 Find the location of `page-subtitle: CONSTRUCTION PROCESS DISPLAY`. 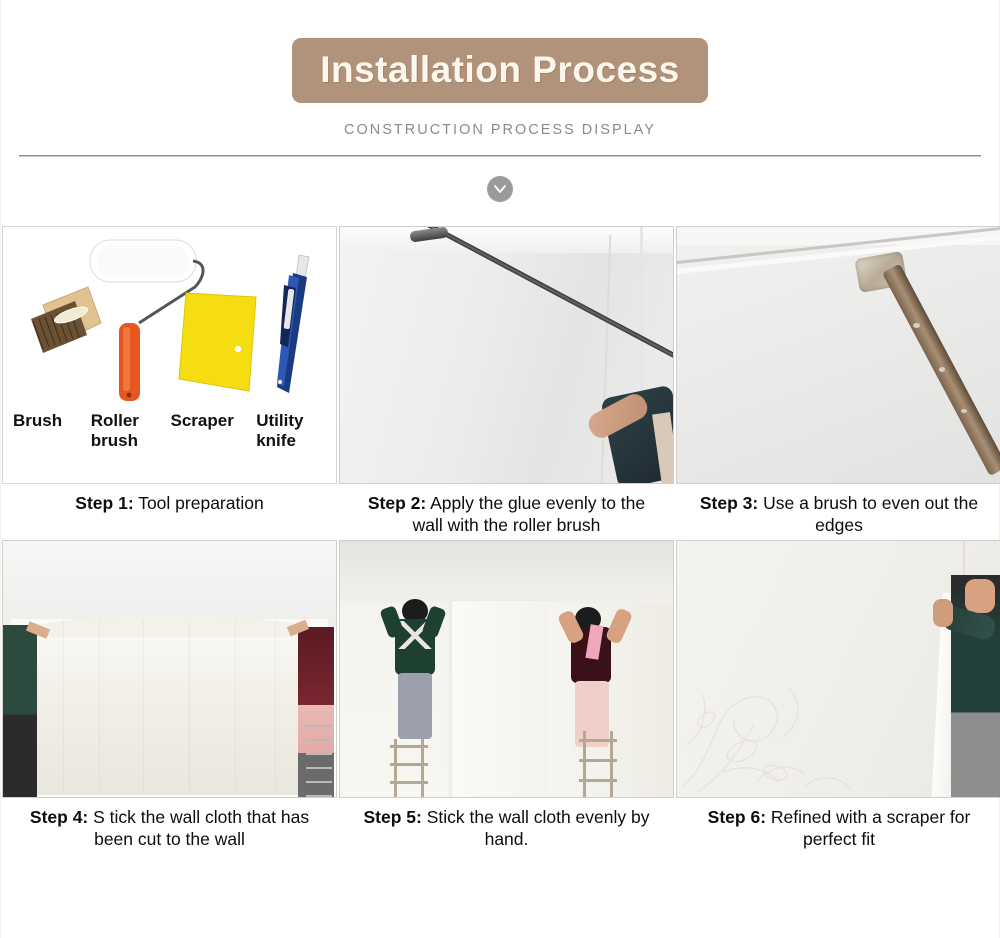

page-subtitle: CONSTRUCTION PROCESS DISPLAY is located at coordinates (500, 130).